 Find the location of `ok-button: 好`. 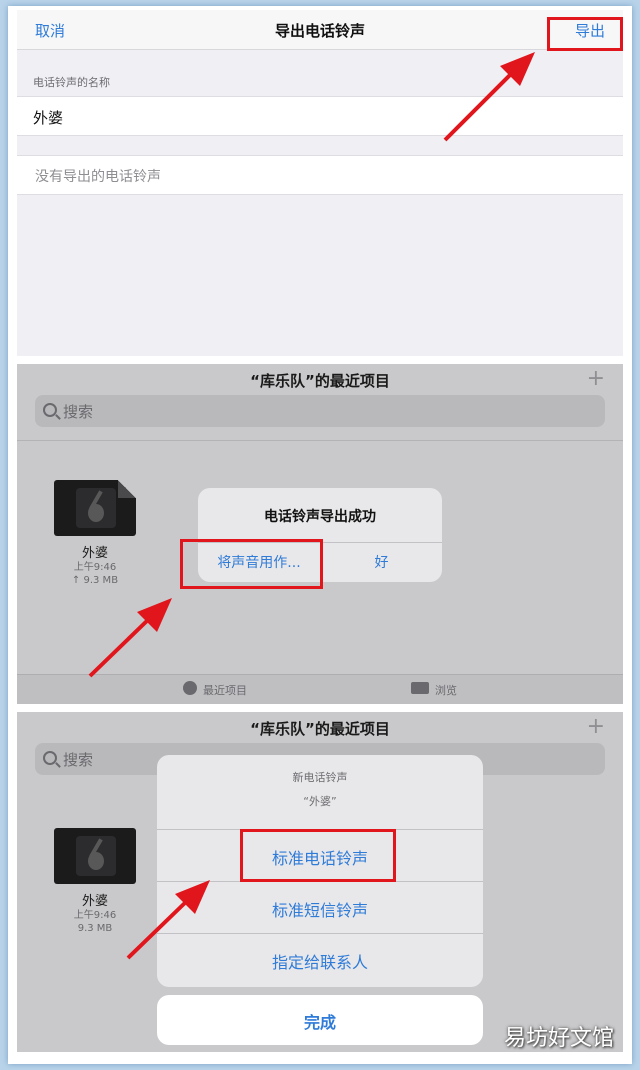

ok-button: 好 is located at coordinates (381, 562).